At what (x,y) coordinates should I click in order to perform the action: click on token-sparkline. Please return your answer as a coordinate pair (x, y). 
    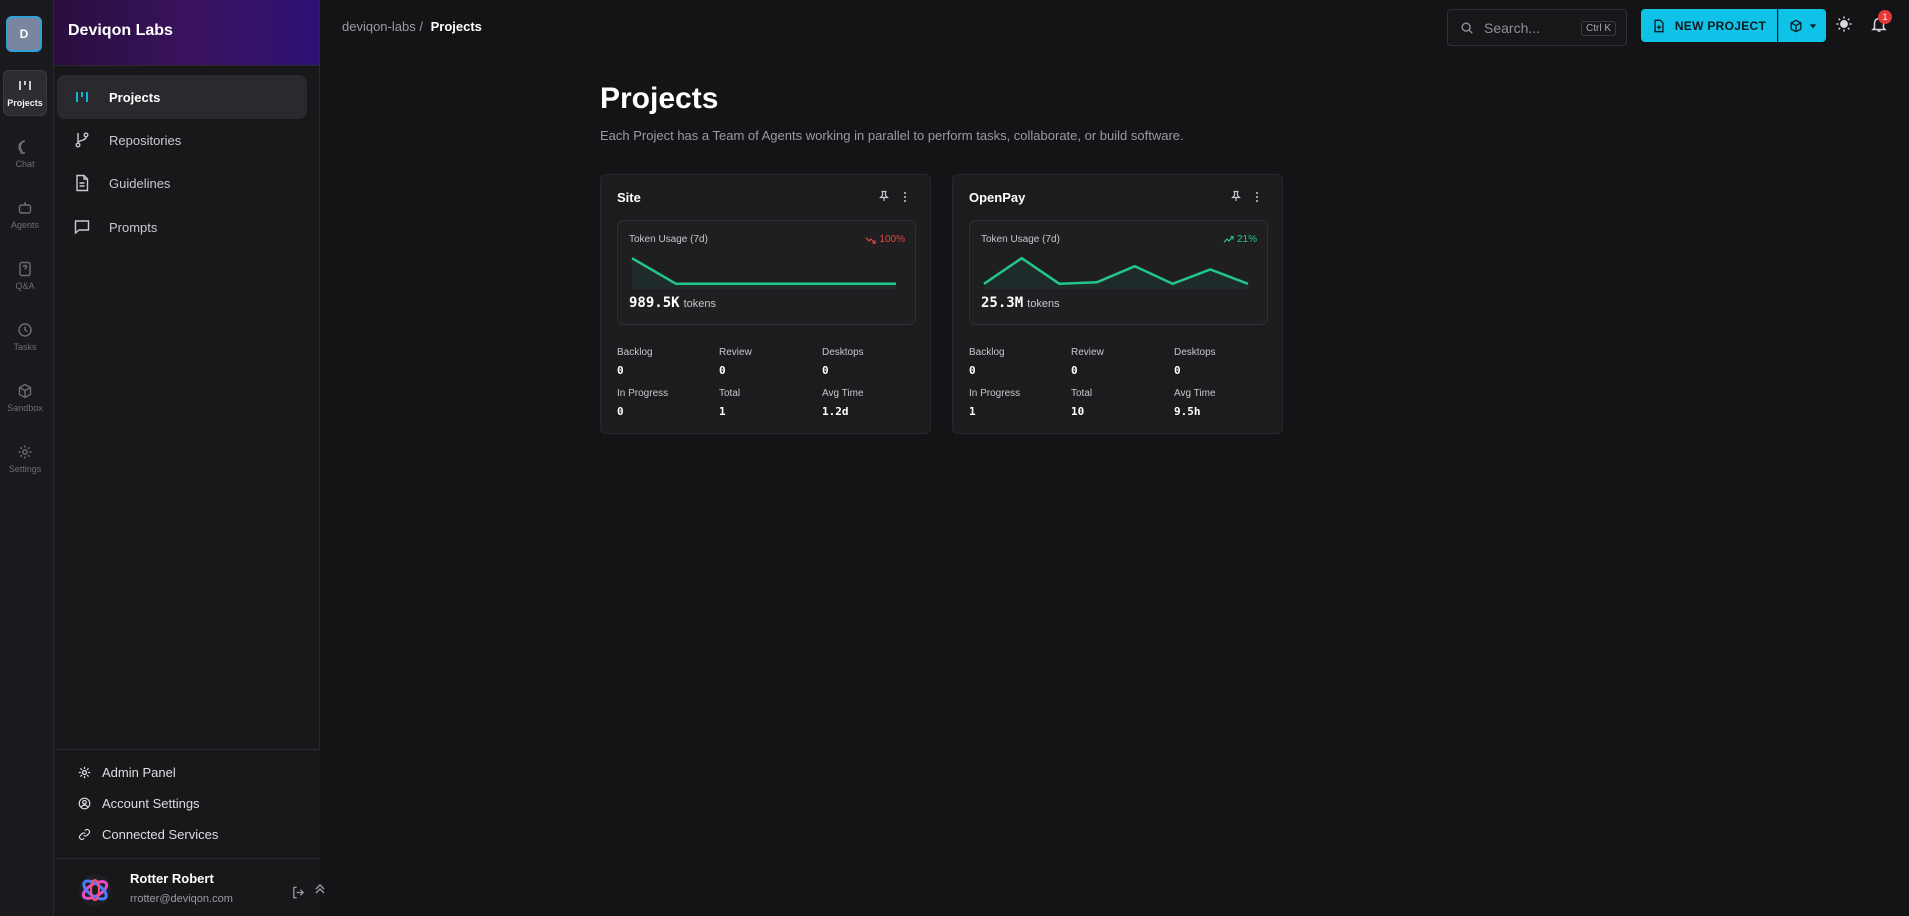
    Looking at the image, I should click on (763, 273).